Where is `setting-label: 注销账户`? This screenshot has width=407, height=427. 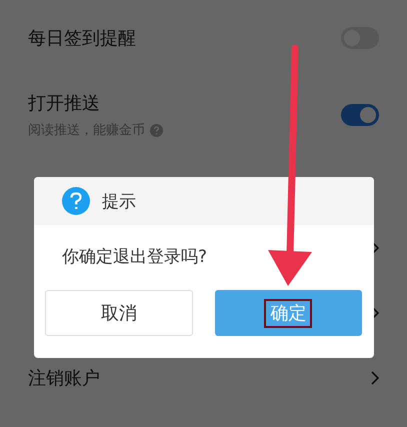 setting-label: 注销账户 is located at coordinates (64, 378).